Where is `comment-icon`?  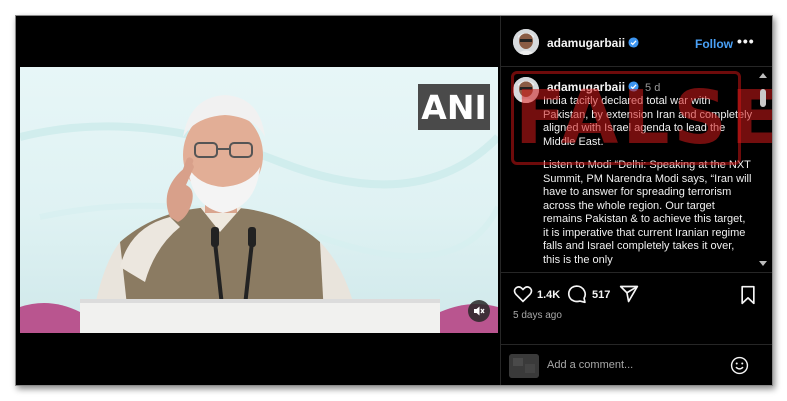 comment-icon is located at coordinates (577, 294).